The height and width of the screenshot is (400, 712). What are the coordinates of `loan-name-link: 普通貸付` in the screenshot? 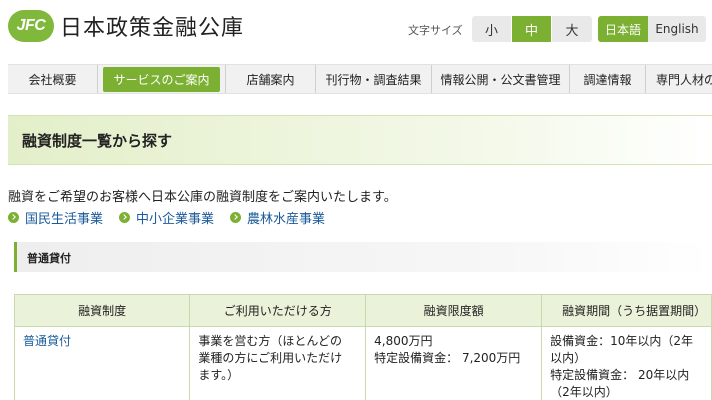 It's located at (102, 363).